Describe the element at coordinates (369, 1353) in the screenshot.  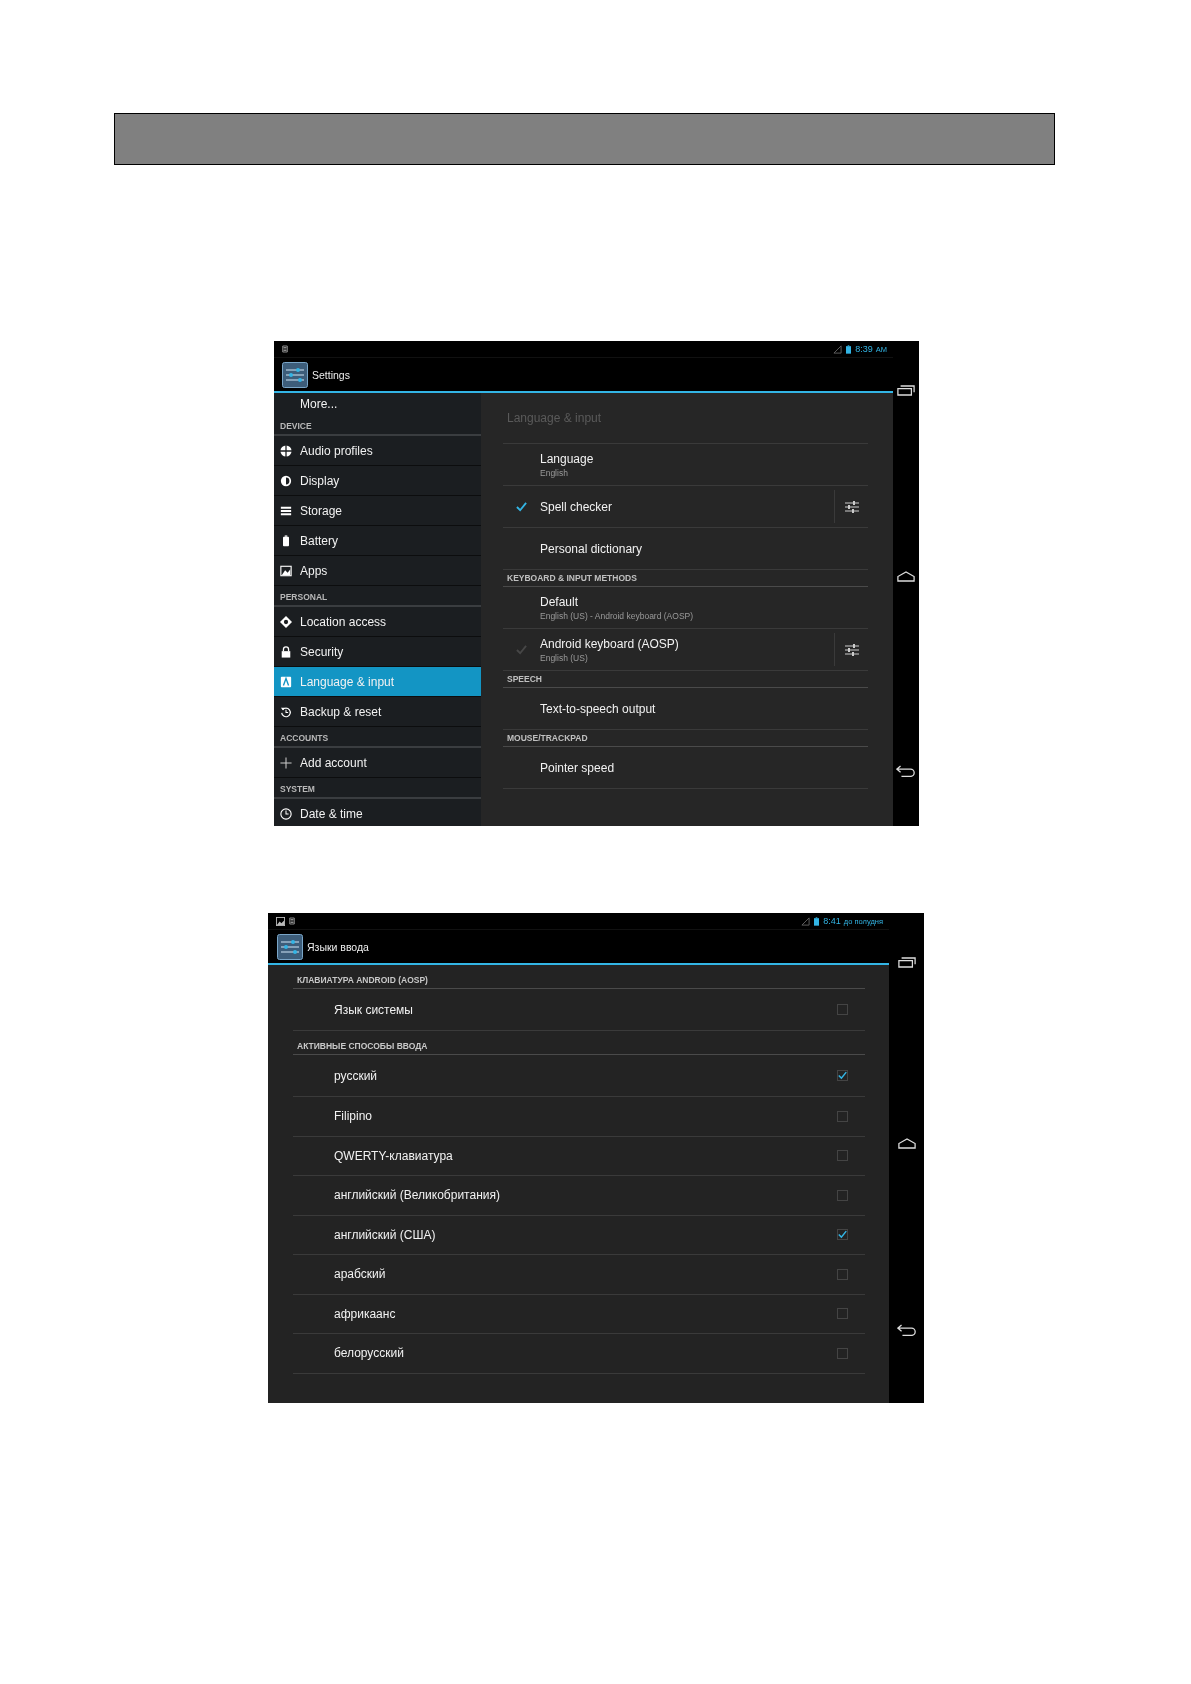
I see `language-name: белорусский` at that location.